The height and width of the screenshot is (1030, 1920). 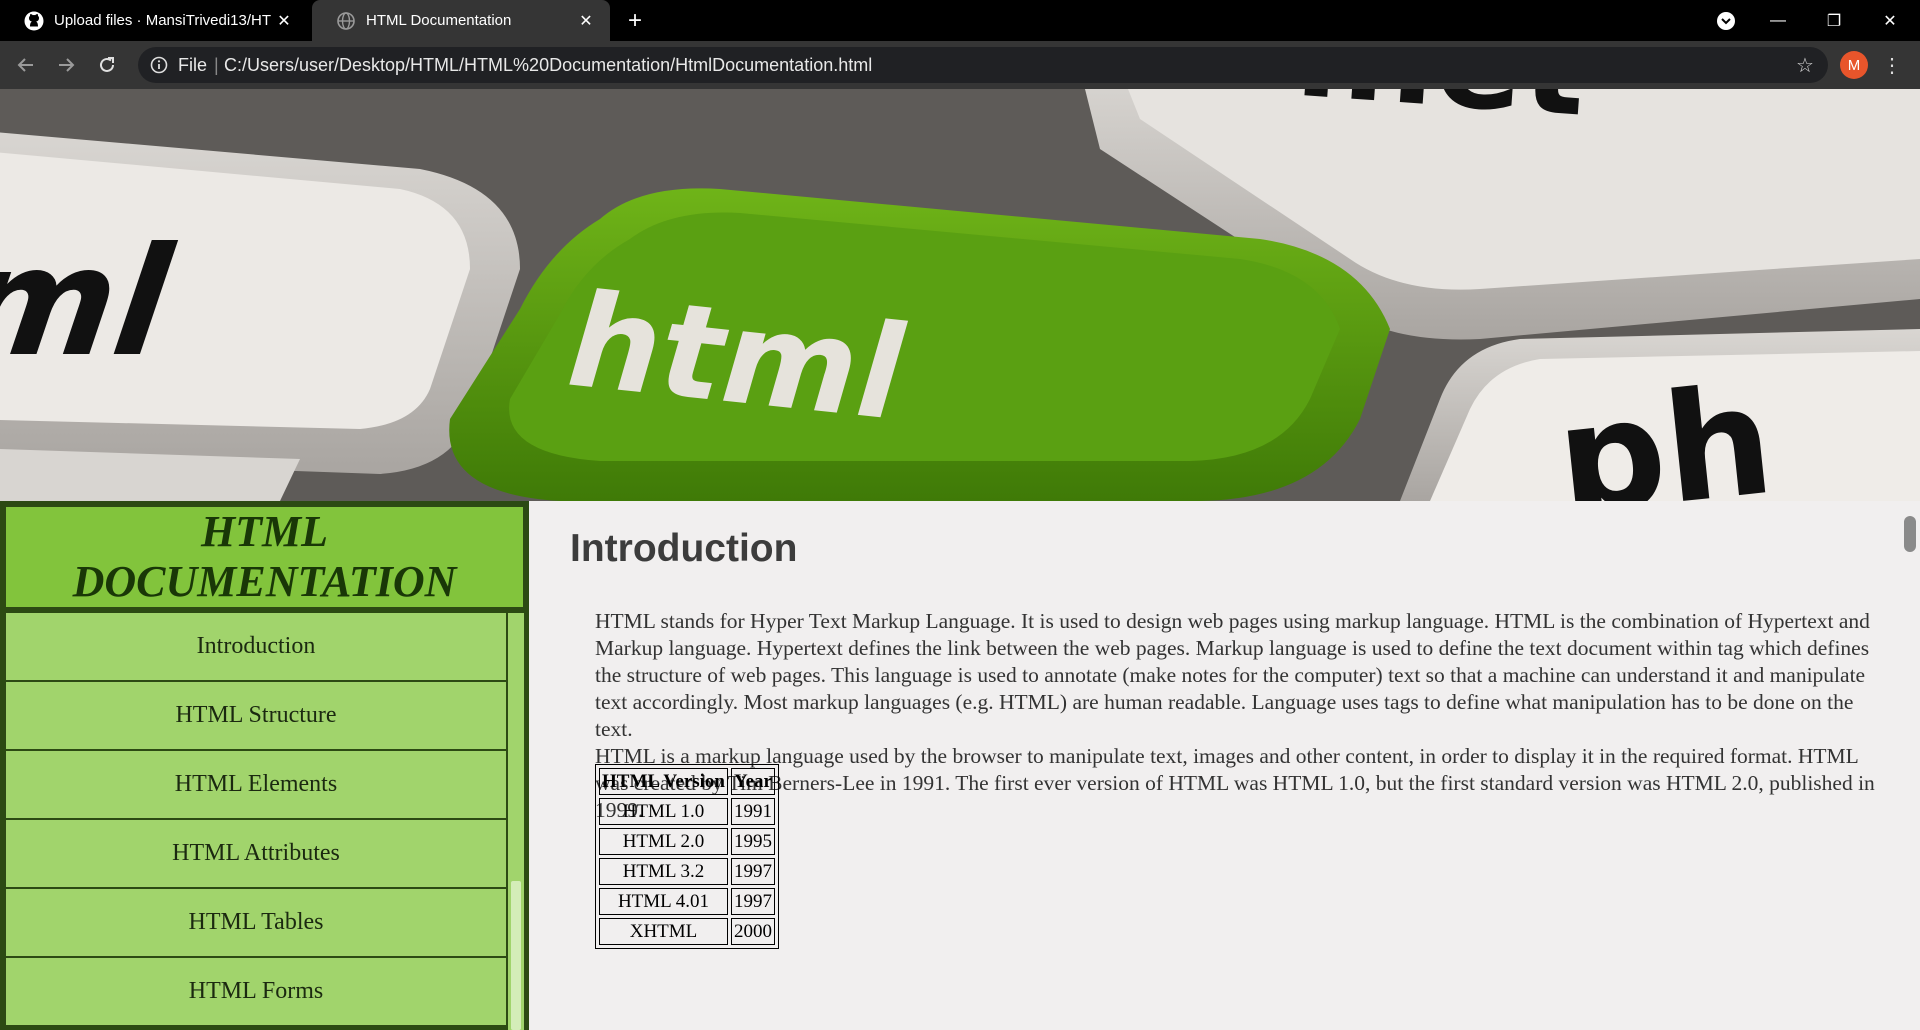 I want to click on close-window-button: ✕, so click(x=1890, y=20).